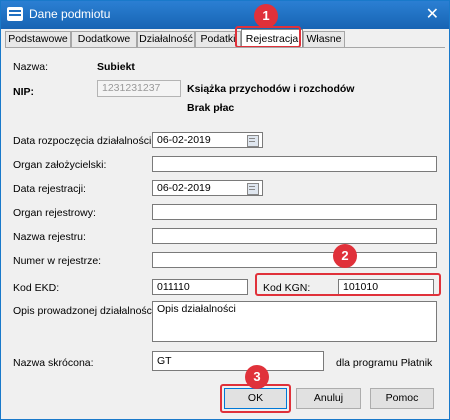 Image resolution: width=450 pixels, height=420 pixels. Describe the element at coordinates (328, 398) in the screenshot. I see `cancel-button: Anuluj` at that location.